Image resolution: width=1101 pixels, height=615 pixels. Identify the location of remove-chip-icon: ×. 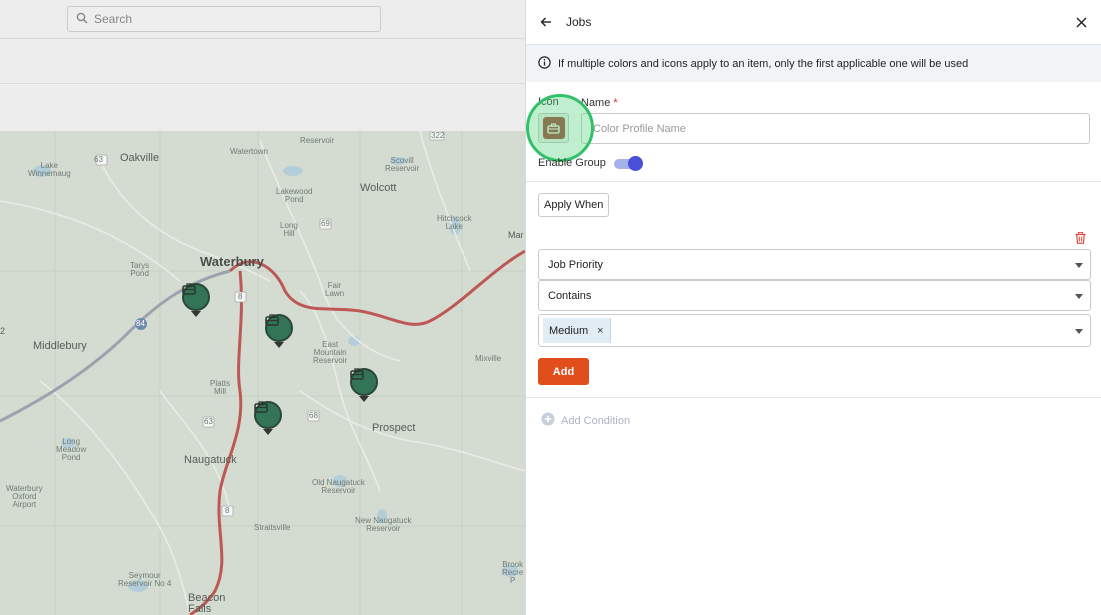
(600, 331).